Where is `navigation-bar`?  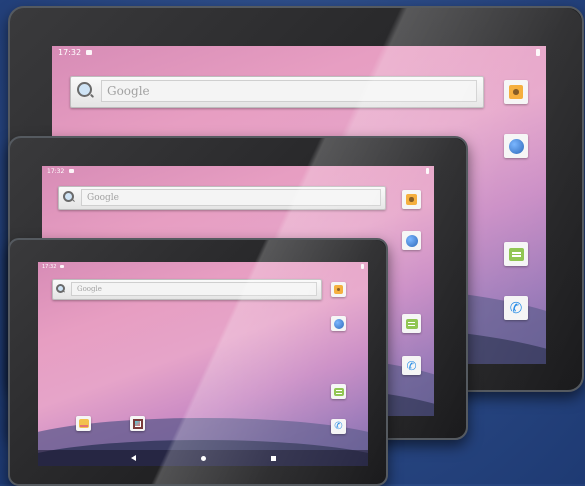
navigation-bar is located at coordinates (203, 458).